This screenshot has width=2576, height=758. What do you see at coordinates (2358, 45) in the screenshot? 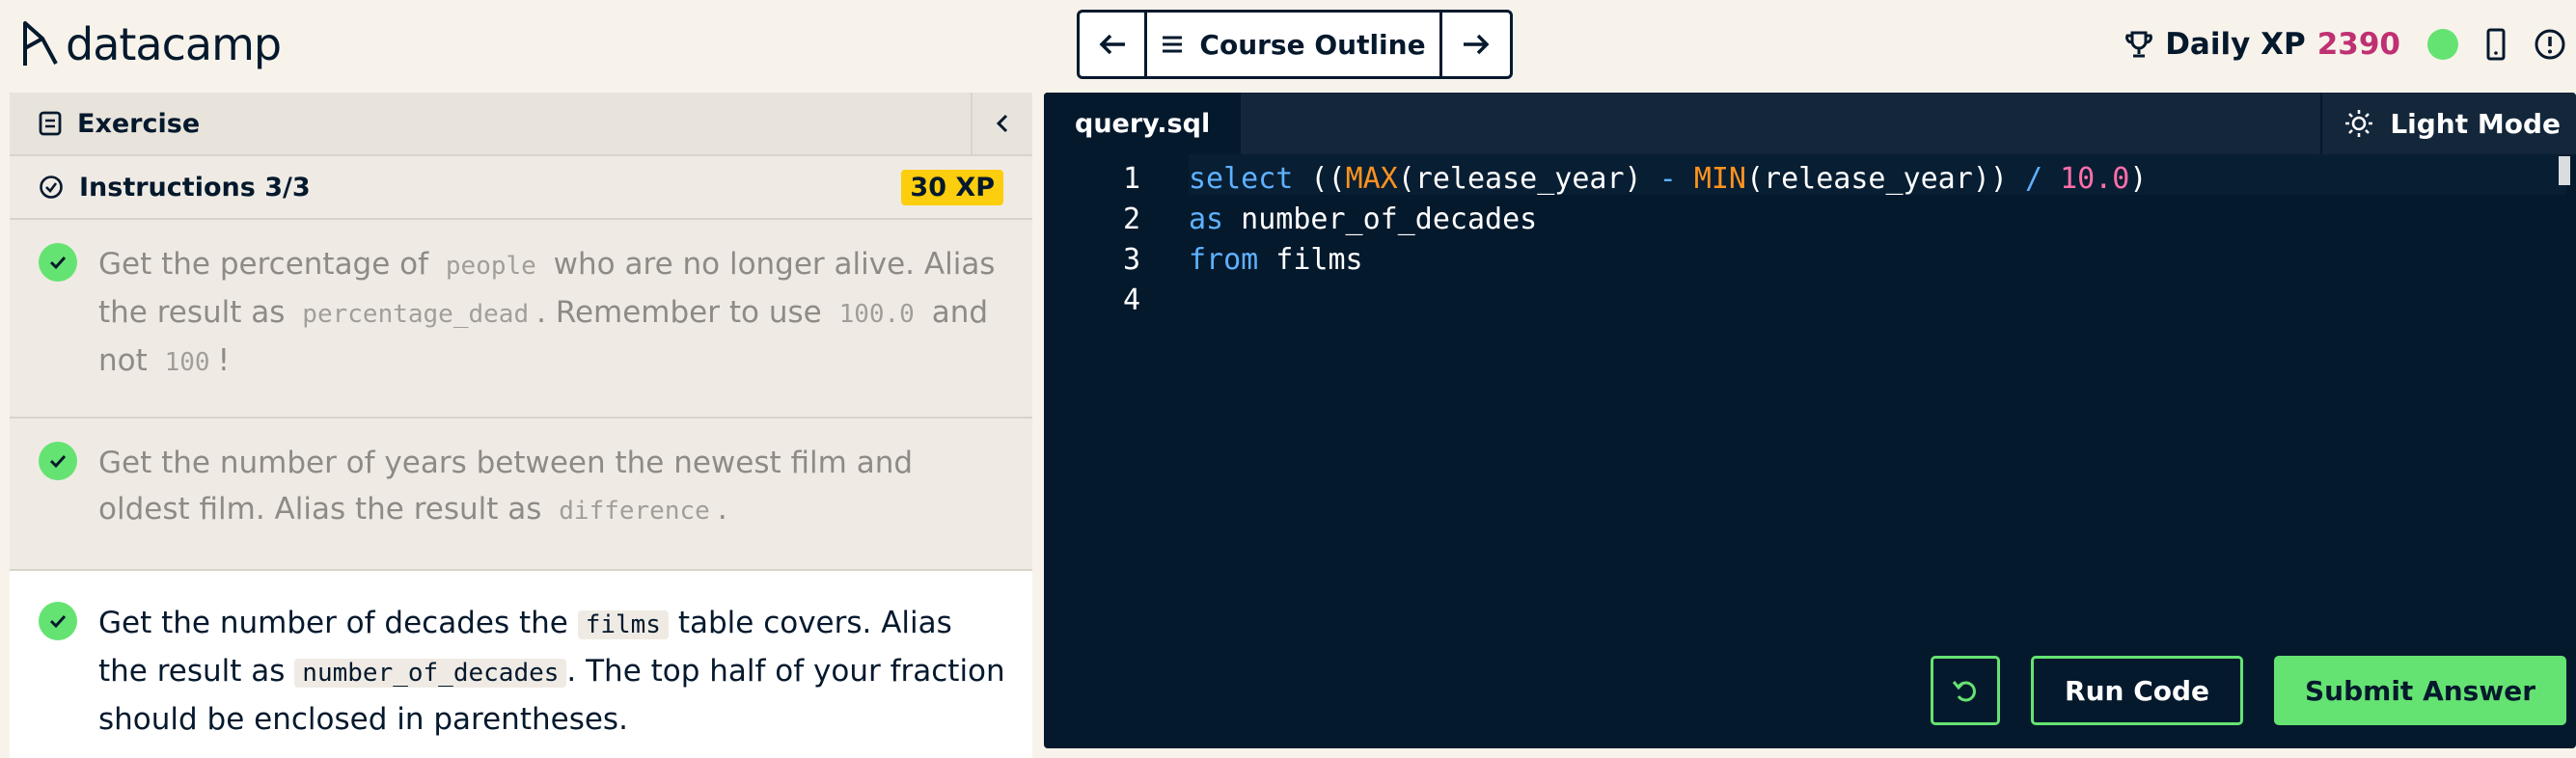
I see `daily-xp-value: 2390` at bounding box center [2358, 45].